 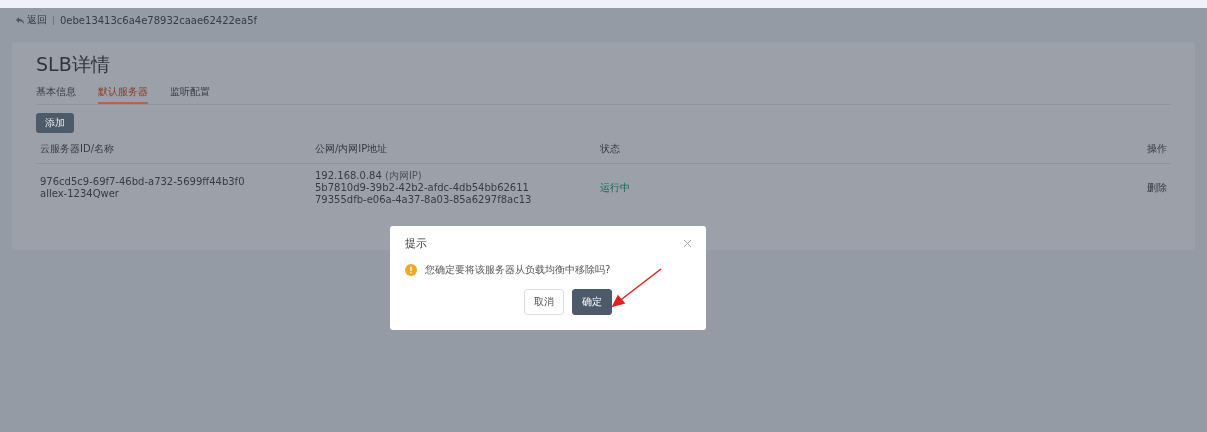 What do you see at coordinates (123, 93) in the screenshot?
I see `tab: 默认服务器` at bounding box center [123, 93].